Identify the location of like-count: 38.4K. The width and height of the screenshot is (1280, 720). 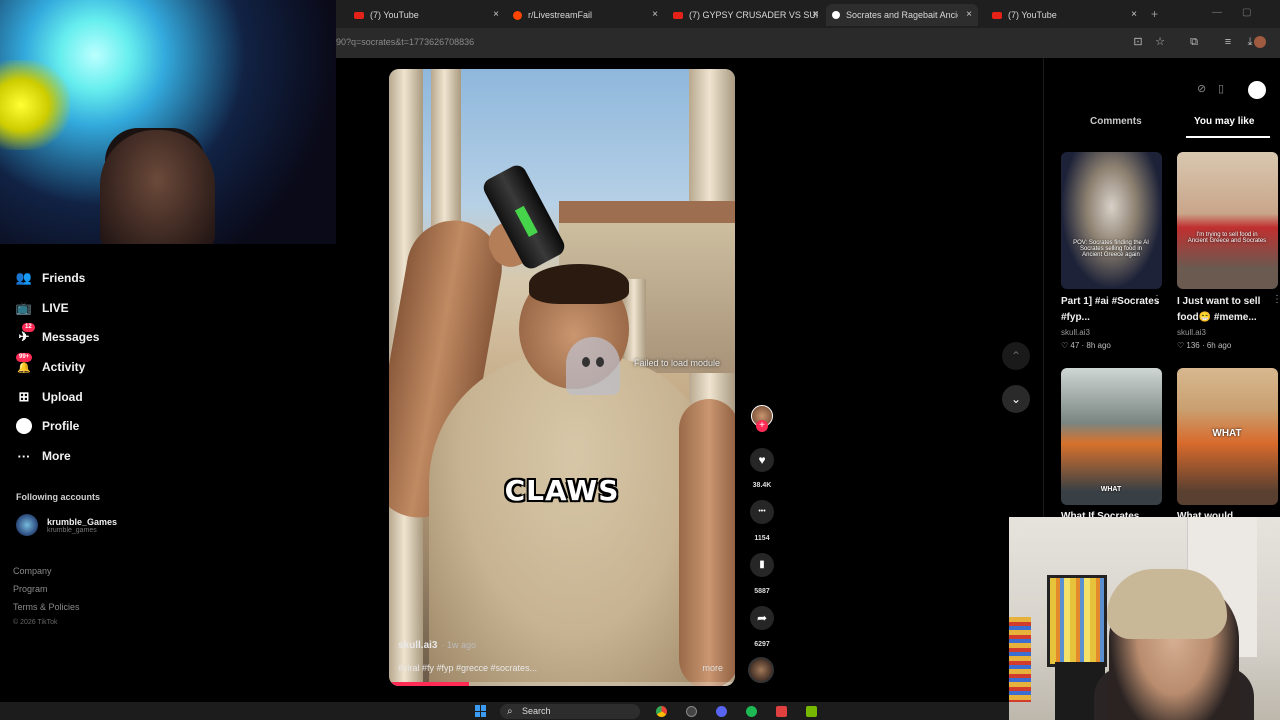
(762, 485).